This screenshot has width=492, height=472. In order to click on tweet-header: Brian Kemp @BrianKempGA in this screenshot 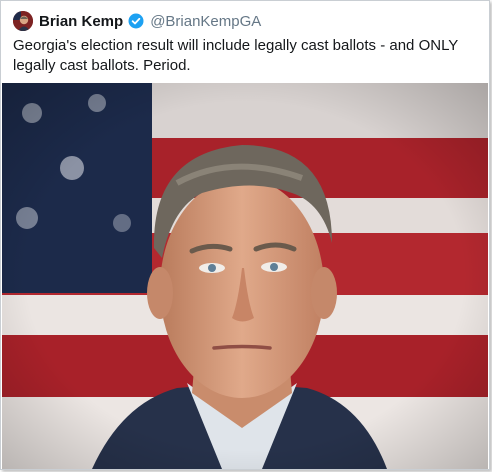, I will do `click(137, 21)`.